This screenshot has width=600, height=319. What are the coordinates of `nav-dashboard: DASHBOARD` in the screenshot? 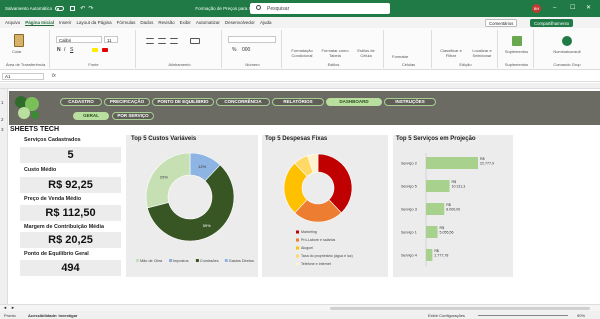 It's located at (354, 102).